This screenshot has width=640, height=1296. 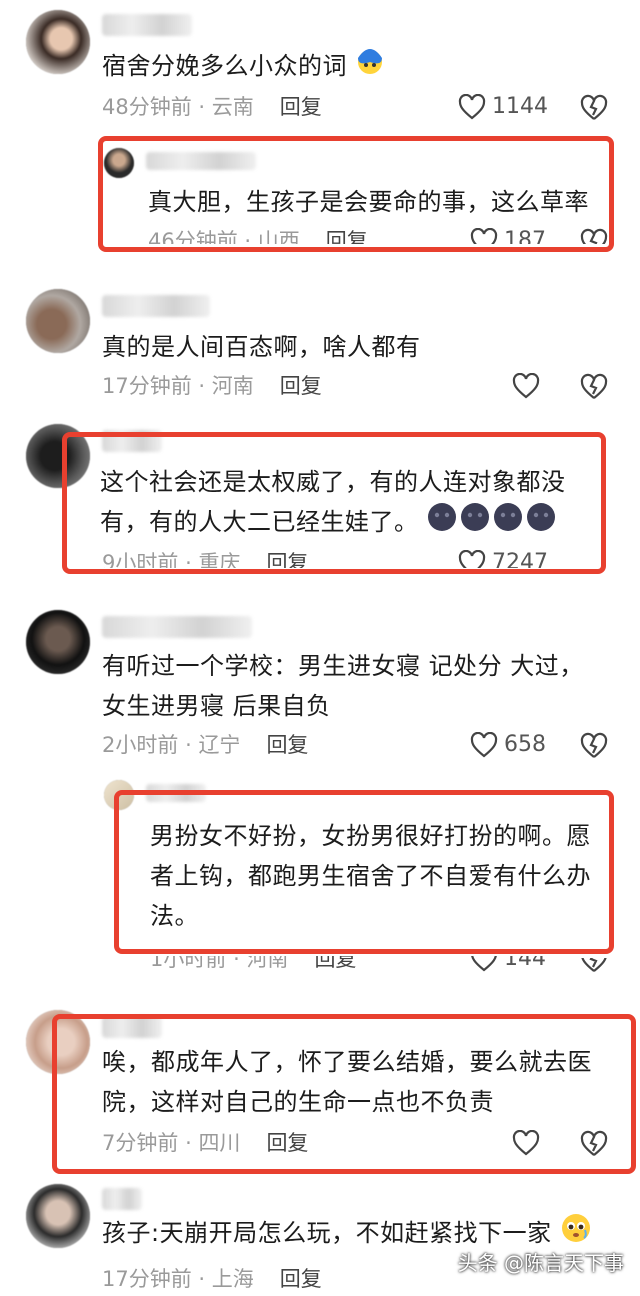 What do you see at coordinates (540, 1263) in the screenshot?
I see `watermark: 头条 @陈言天下事` at bounding box center [540, 1263].